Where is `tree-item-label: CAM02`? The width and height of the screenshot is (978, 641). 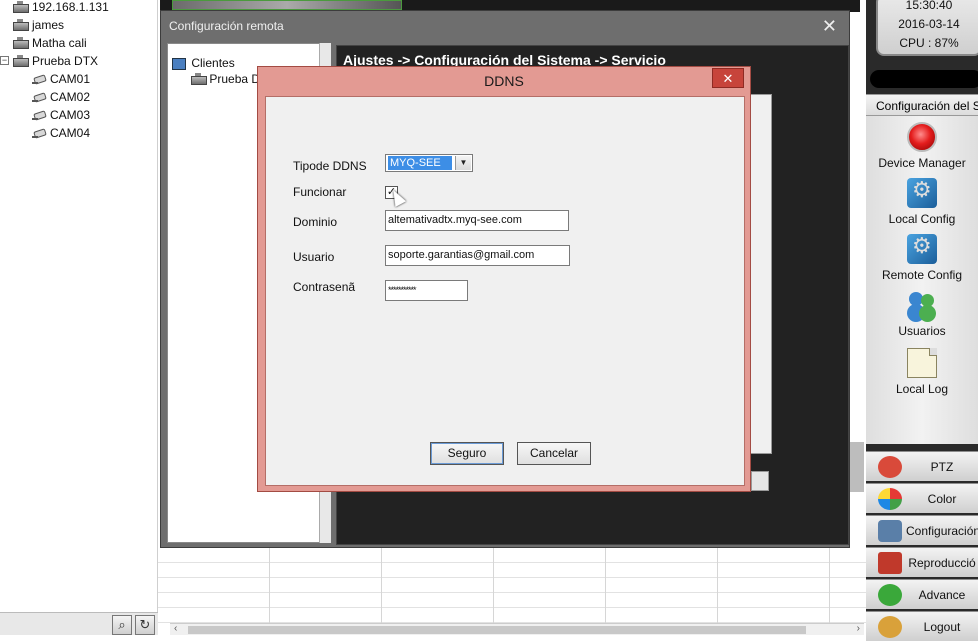 tree-item-label: CAM02 is located at coordinates (70, 97).